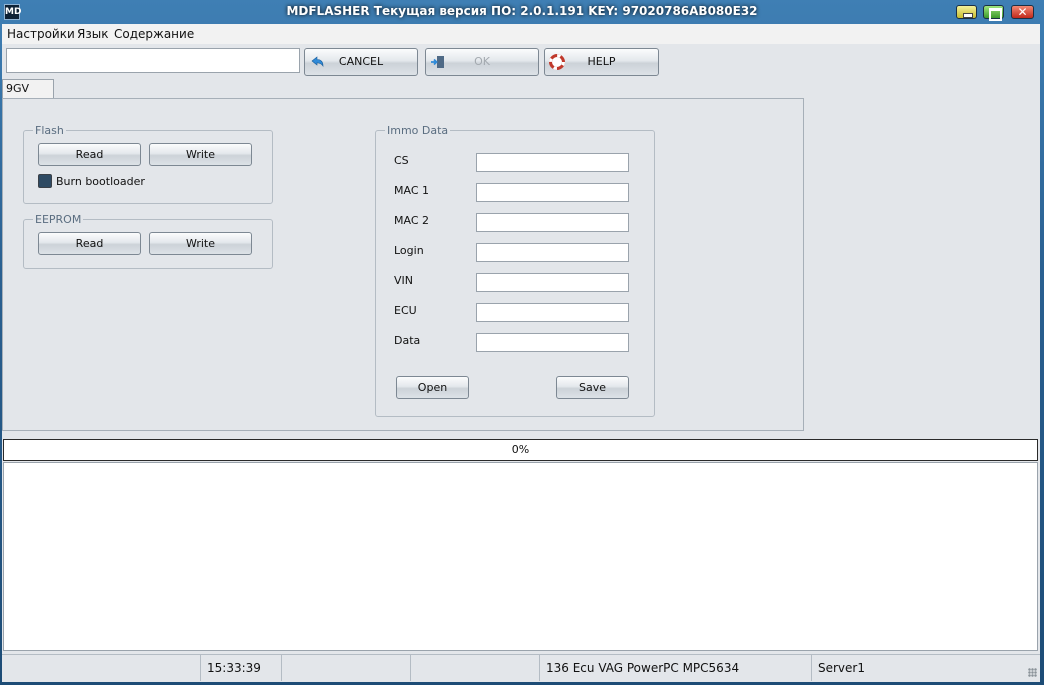  What do you see at coordinates (552, 312) in the screenshot?
I see `ecu-input` at bounding box center [552, 312].